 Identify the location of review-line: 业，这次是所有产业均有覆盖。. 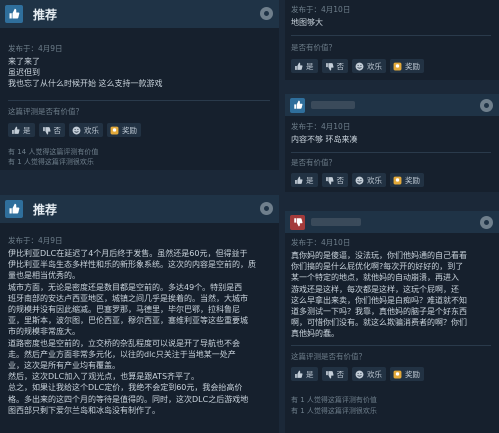
(64, 366).